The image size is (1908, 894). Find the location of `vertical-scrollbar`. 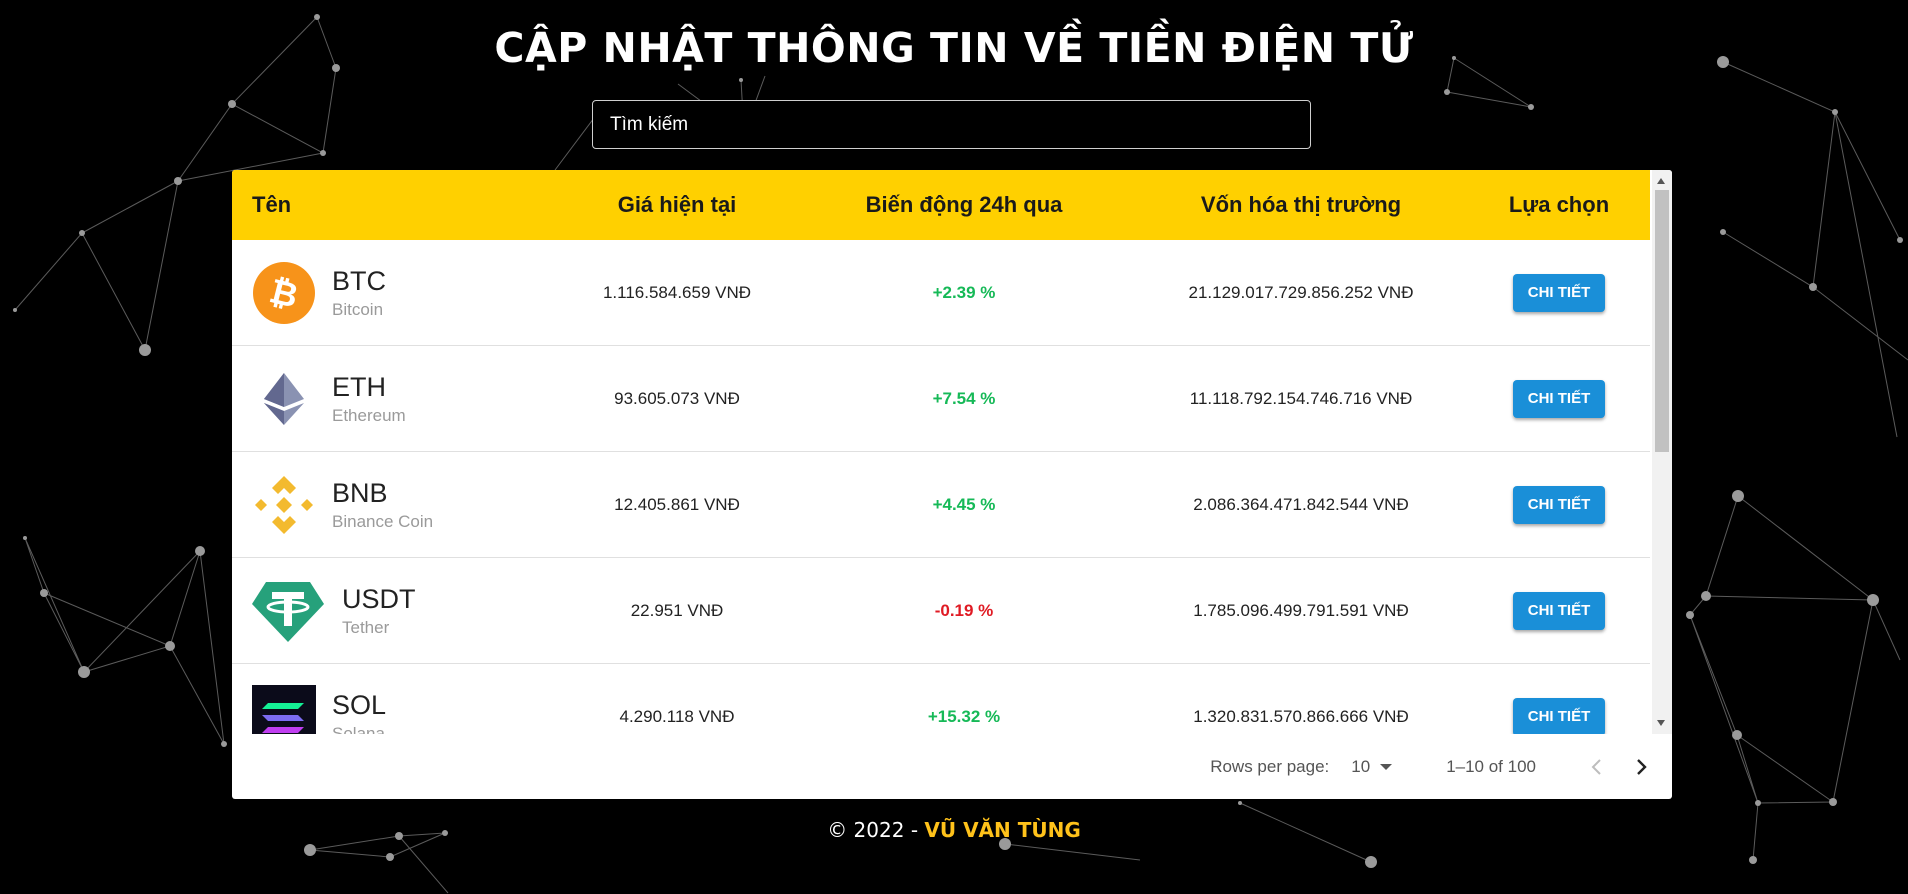

vertical-scrollbar is located at coordinates (1662, 452).